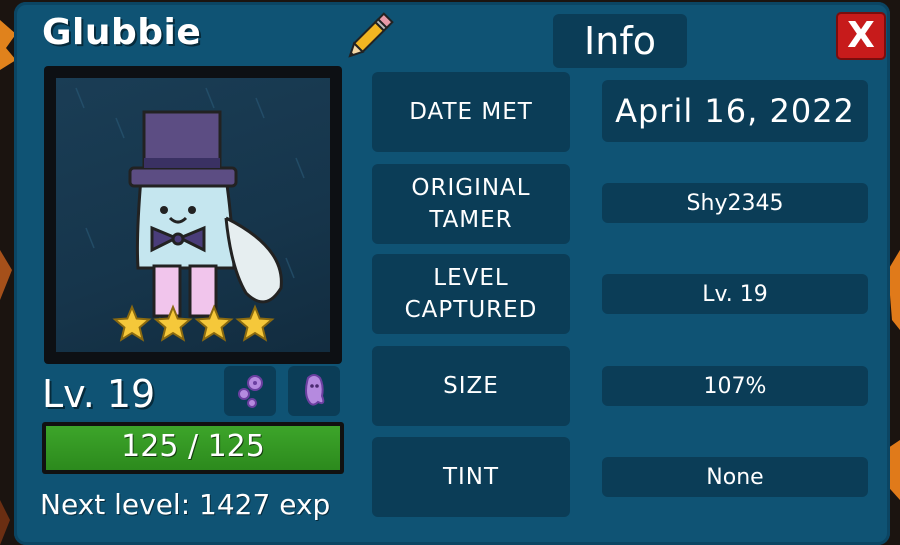 The height and width of the screenshot is (545, 900). What do you see at coordinates (185, 504) in the screenshot?
I see `next-level-exp: Next level: 1427 exp` at bounding box center [185, 504].